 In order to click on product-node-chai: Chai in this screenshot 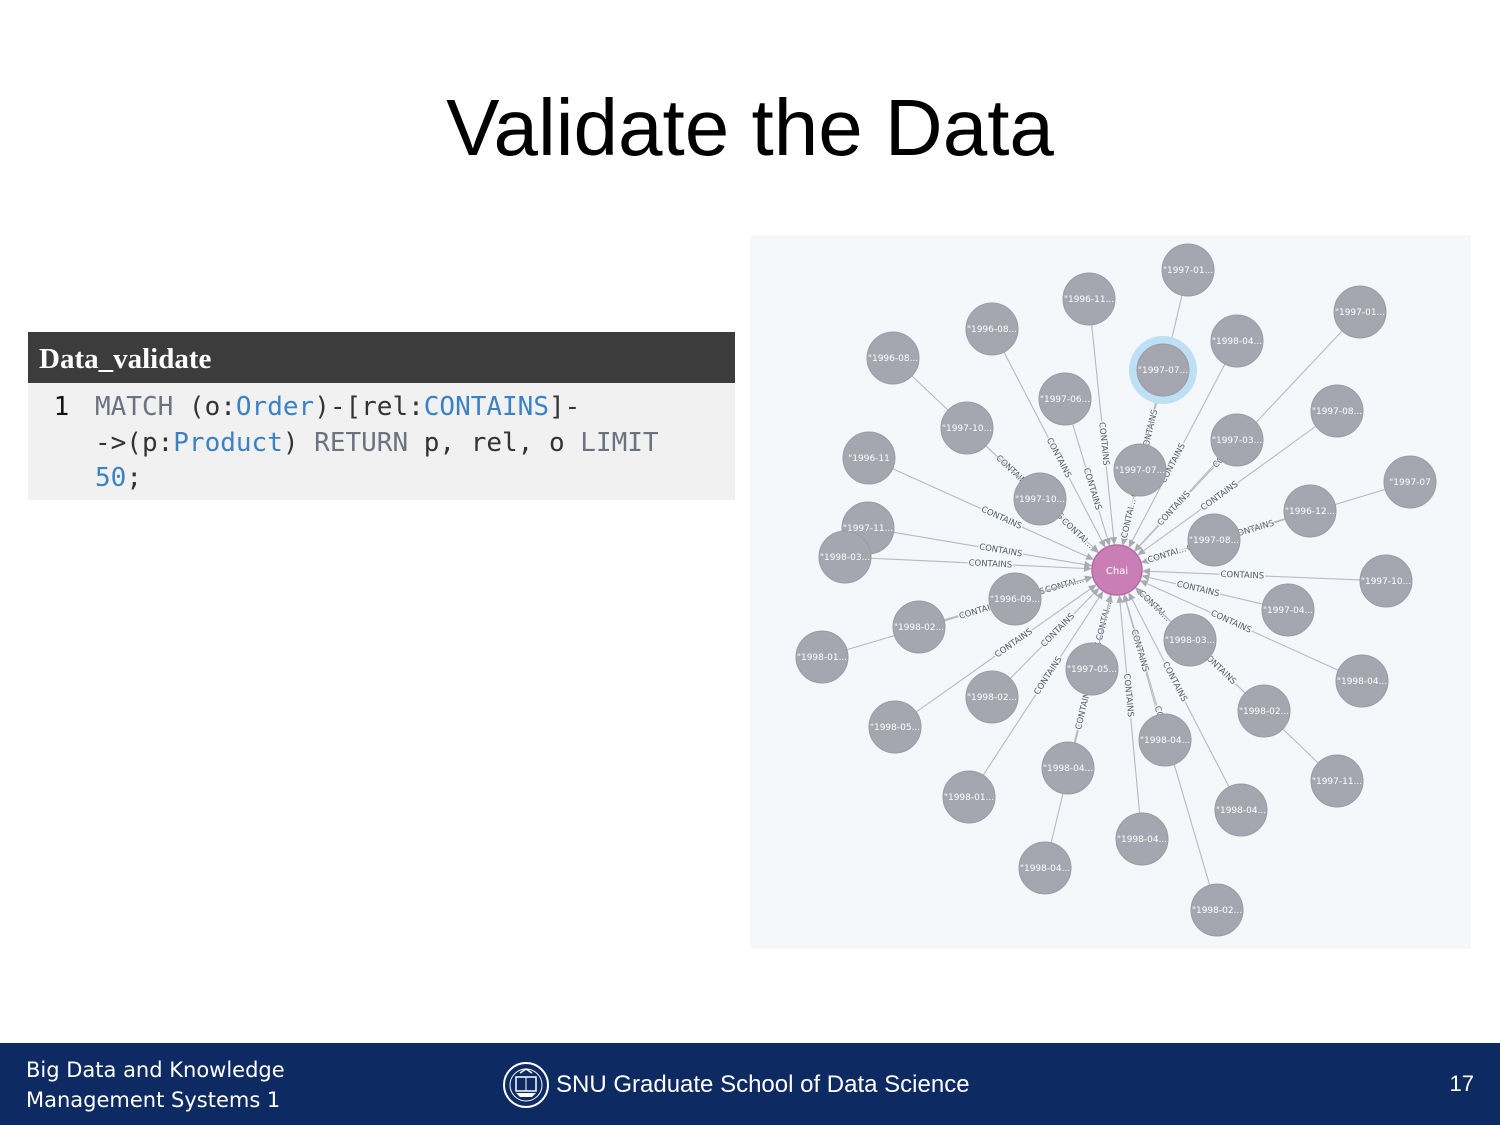, I will do `click(1117, 570)`.